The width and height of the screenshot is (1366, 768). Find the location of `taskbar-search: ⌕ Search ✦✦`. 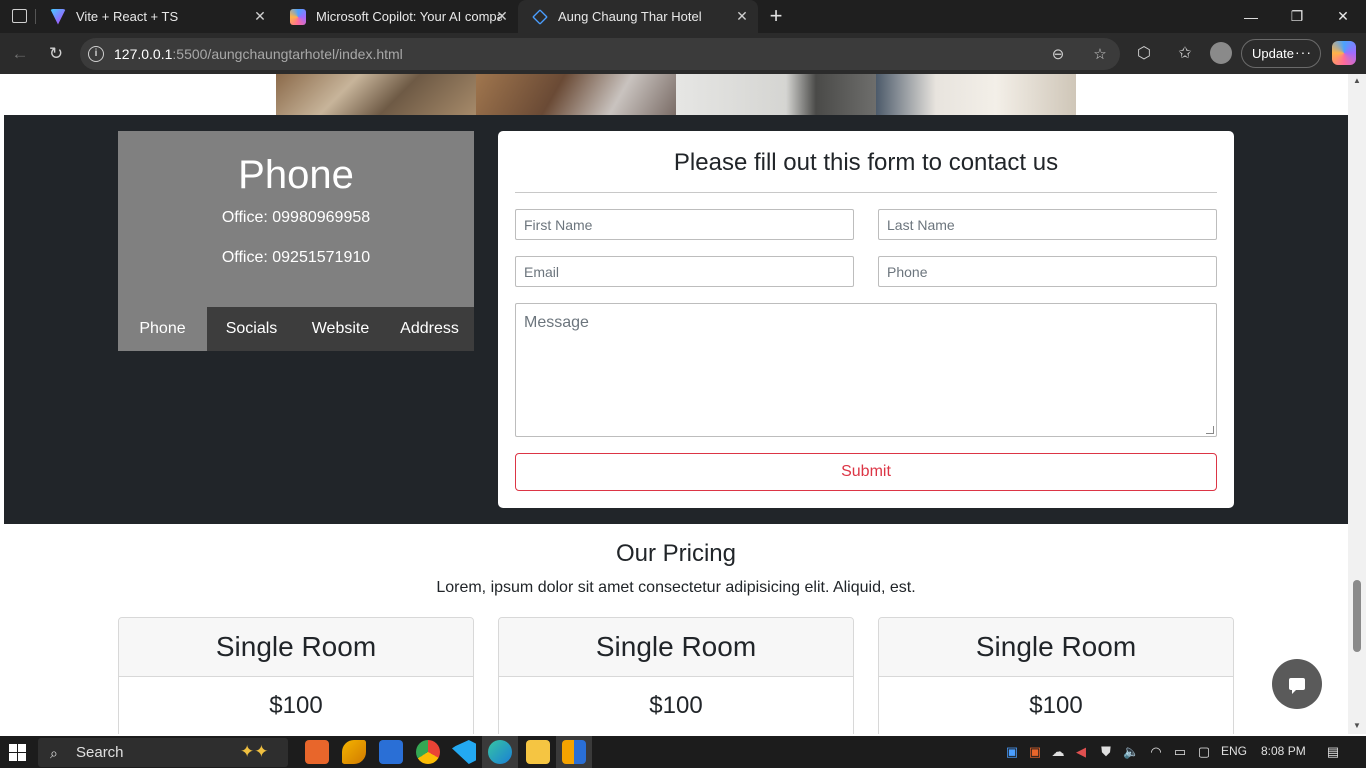

taskbar-search: ⌕ Search ✦✦ is located at coordinates (163, 752).